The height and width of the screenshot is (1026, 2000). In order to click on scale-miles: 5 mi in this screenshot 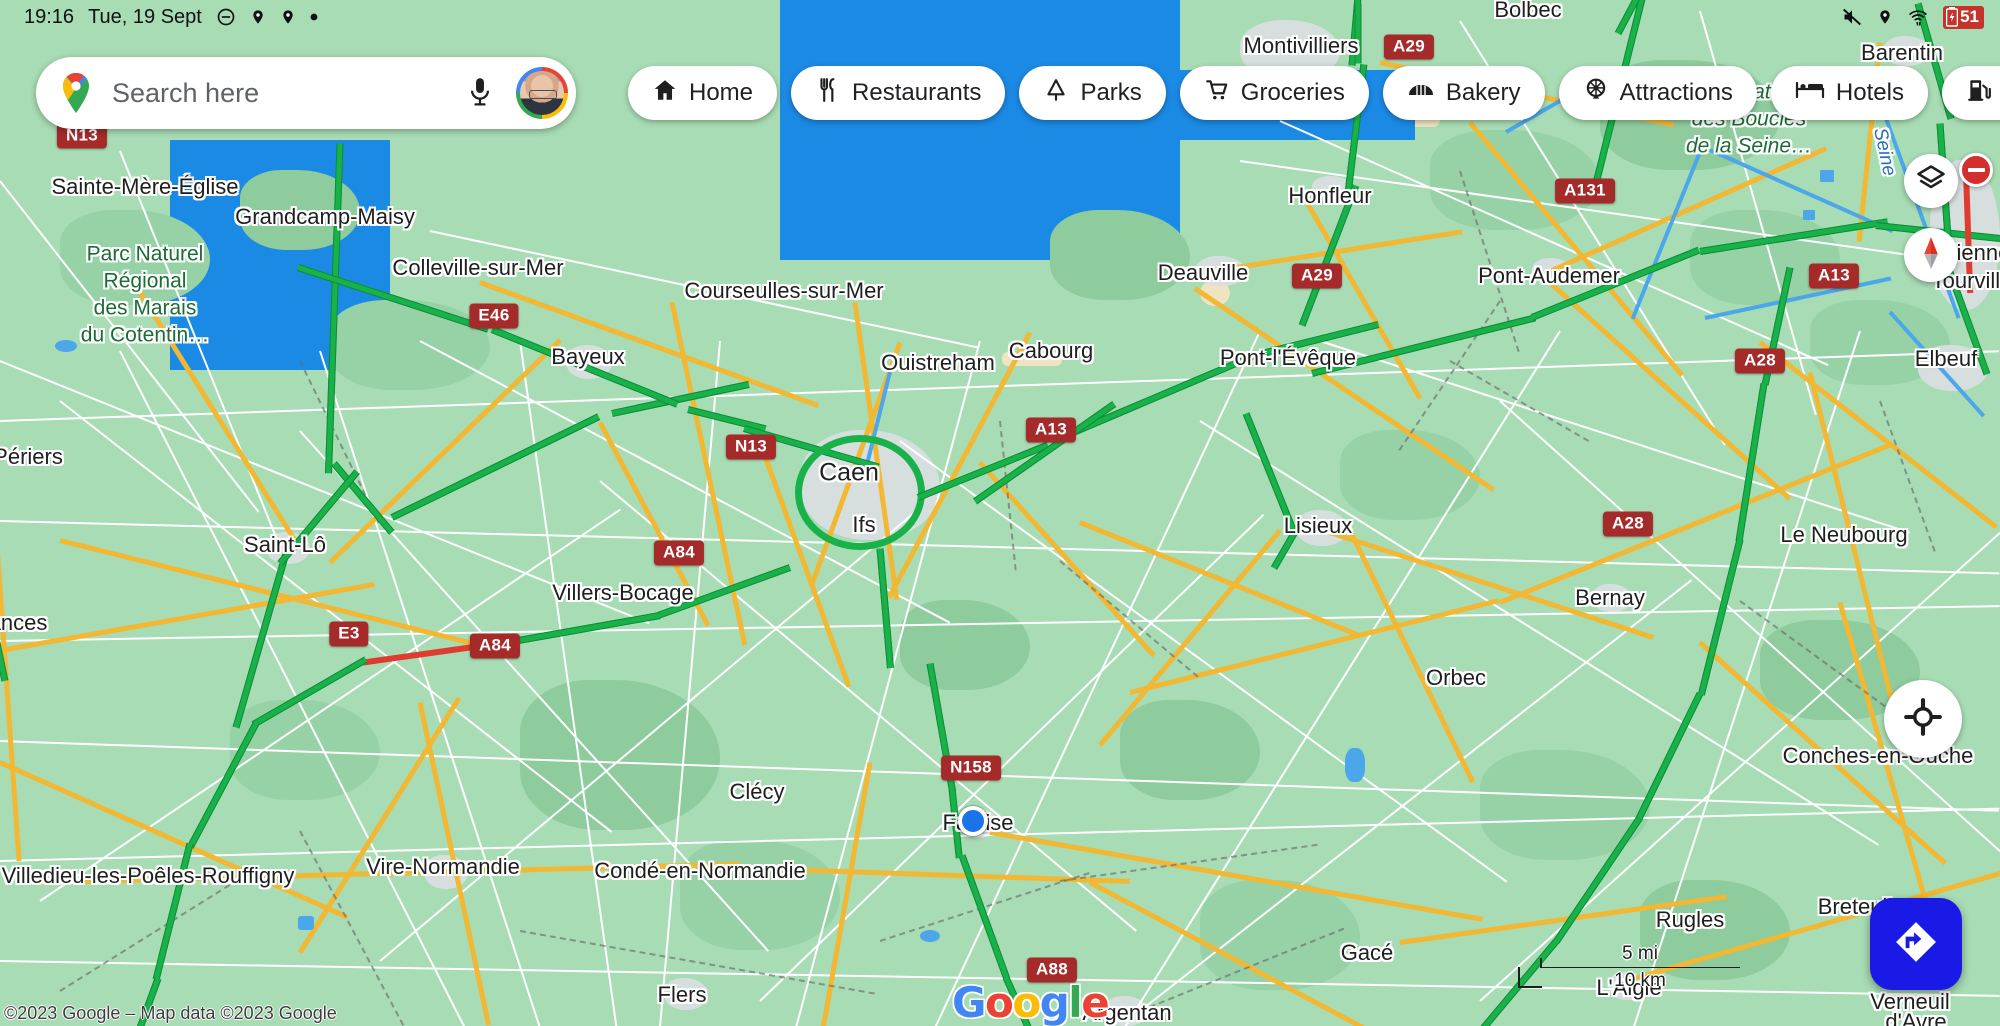, I will do `click(1640, 953)`.